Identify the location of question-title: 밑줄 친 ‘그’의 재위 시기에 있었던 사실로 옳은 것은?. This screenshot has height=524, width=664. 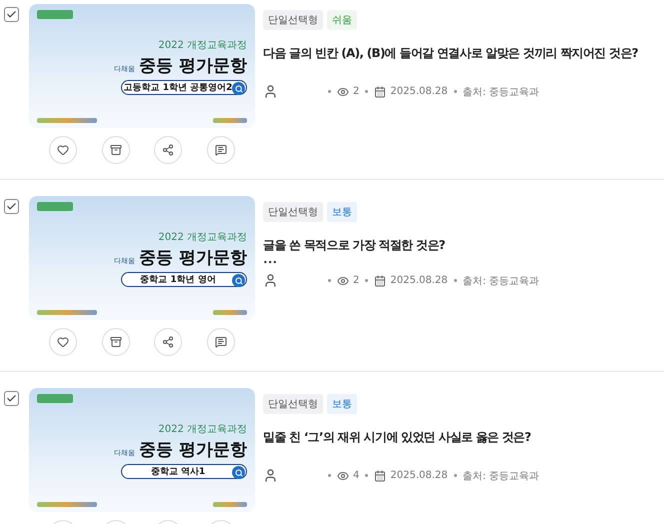
(401, 437).